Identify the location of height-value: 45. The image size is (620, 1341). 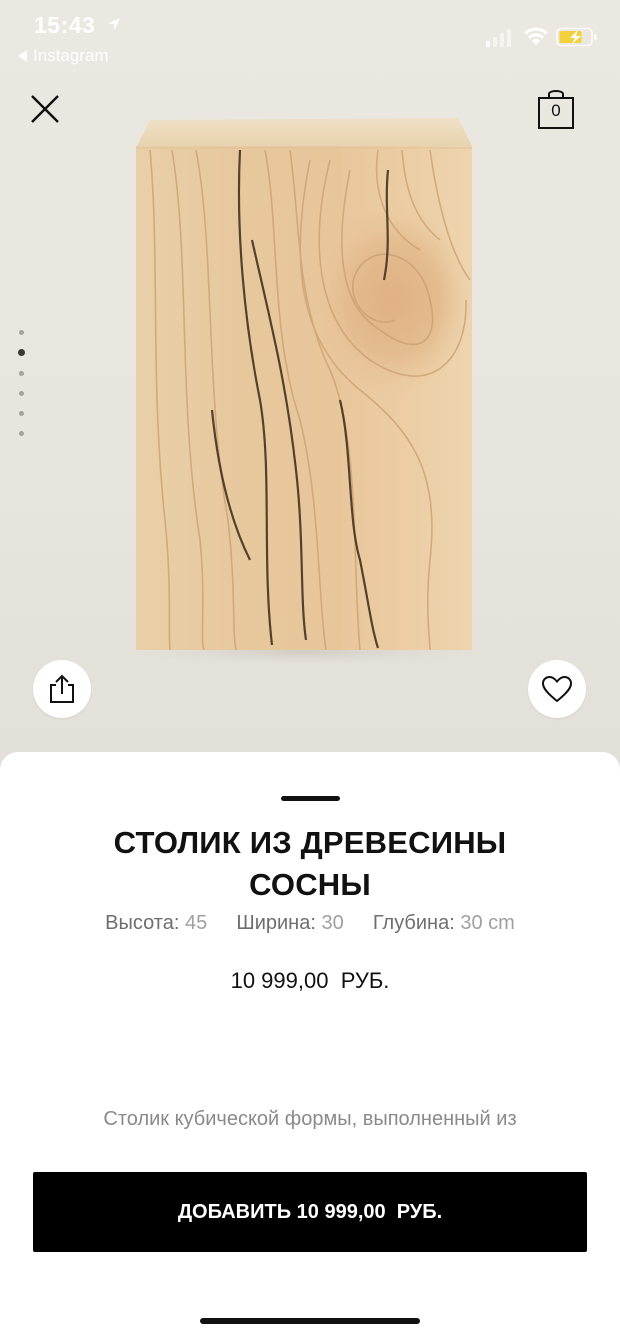
(196, 923).